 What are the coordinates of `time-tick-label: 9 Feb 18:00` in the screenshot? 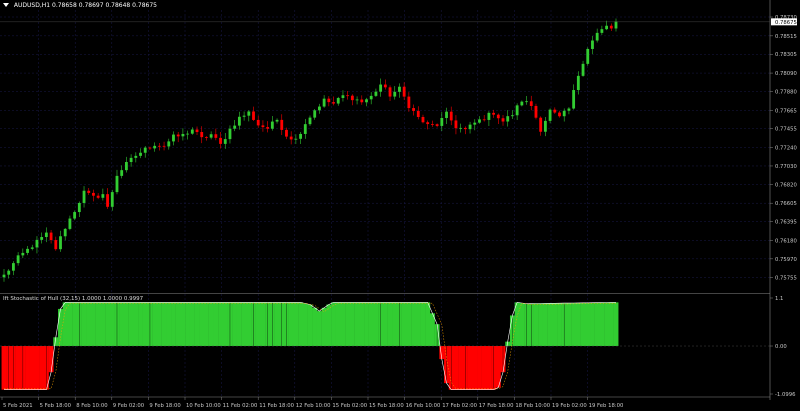 It's located at (165, 406).